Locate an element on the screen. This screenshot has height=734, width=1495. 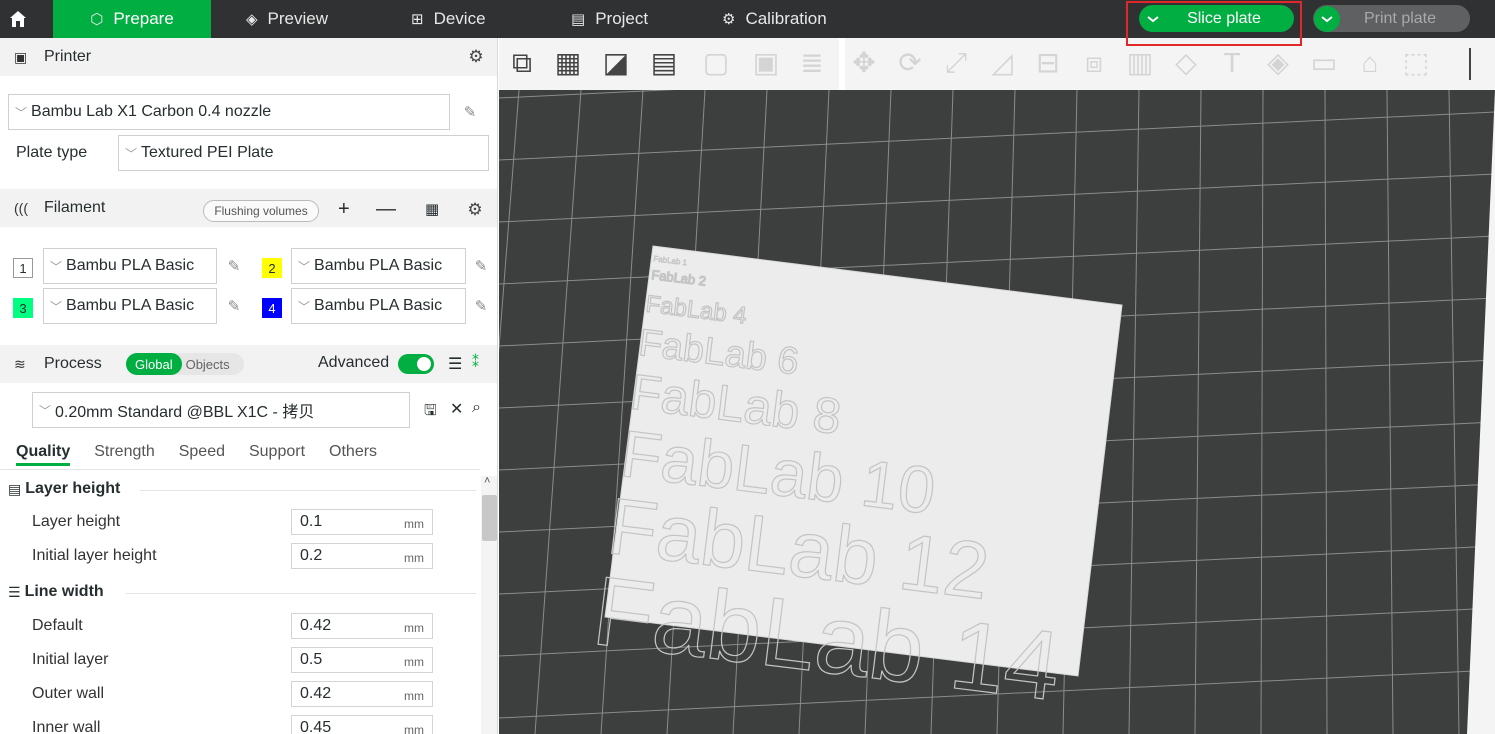
filament-slot-4-select: ﹀ Bambu PLA Basic is located at coordinates (378, 306).